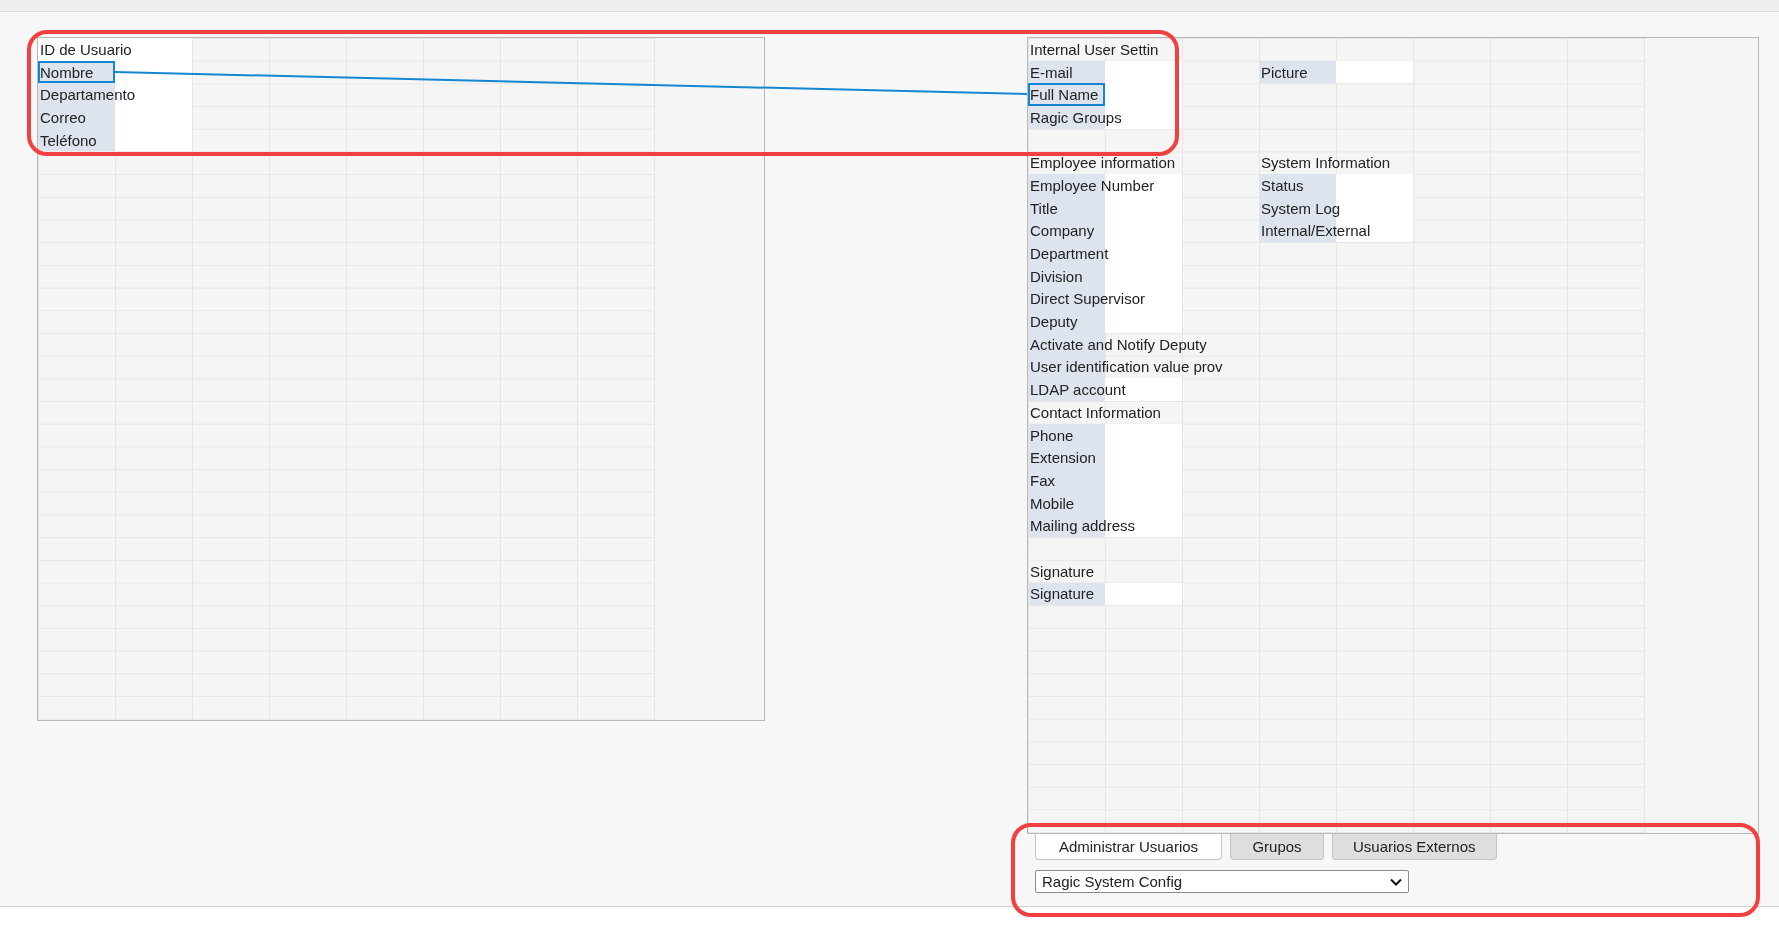  What do you see at coordinates (1277, 847) in the screenshot?
I see `tab: Grupos` at bounding box center [1277, 847].